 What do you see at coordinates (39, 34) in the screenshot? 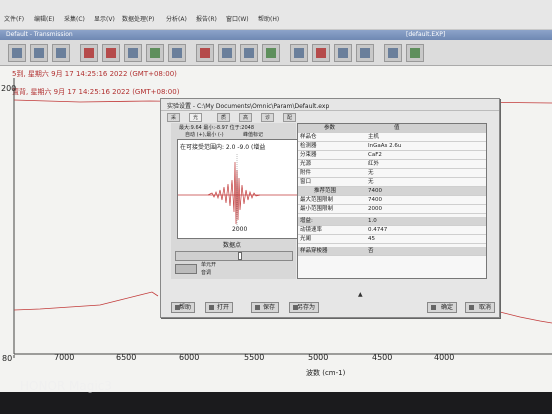
I see `window-title: Default - Transmission` at bounding box center [39, 34].